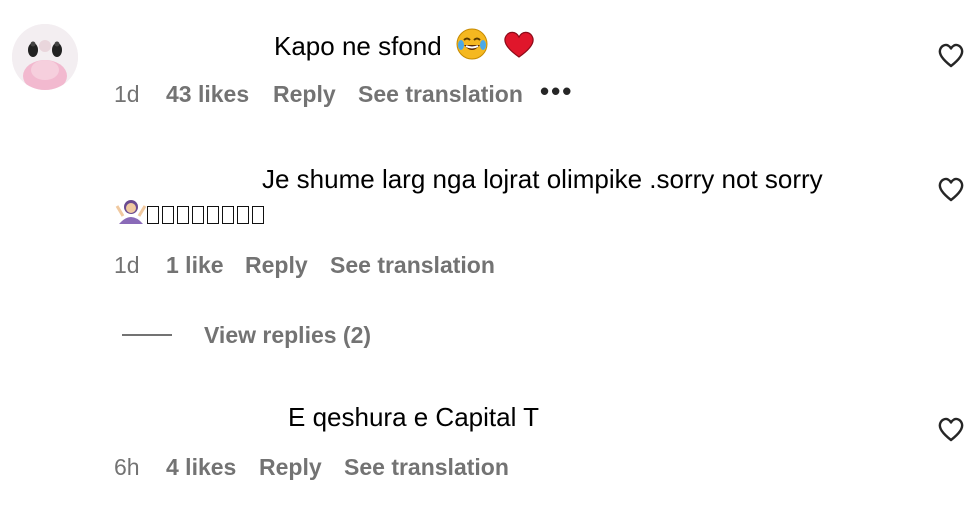  What do you see at coordinates (147, 335) in the screenshot?
I see `replies-divider` at bounding box center [147, 335].